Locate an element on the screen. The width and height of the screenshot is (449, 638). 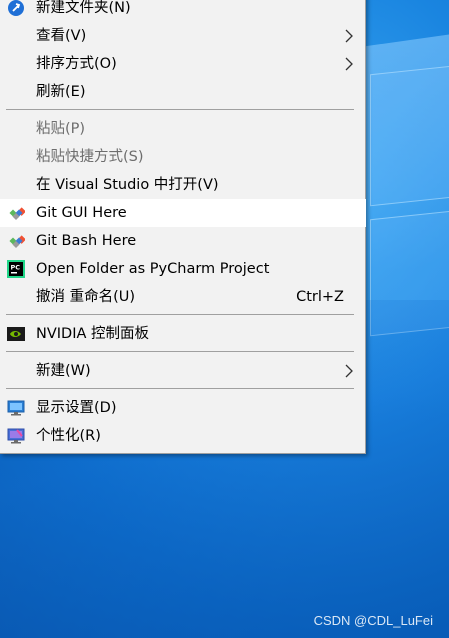
menu-item-new: 新建(W) is located at coordinates (183, 371).